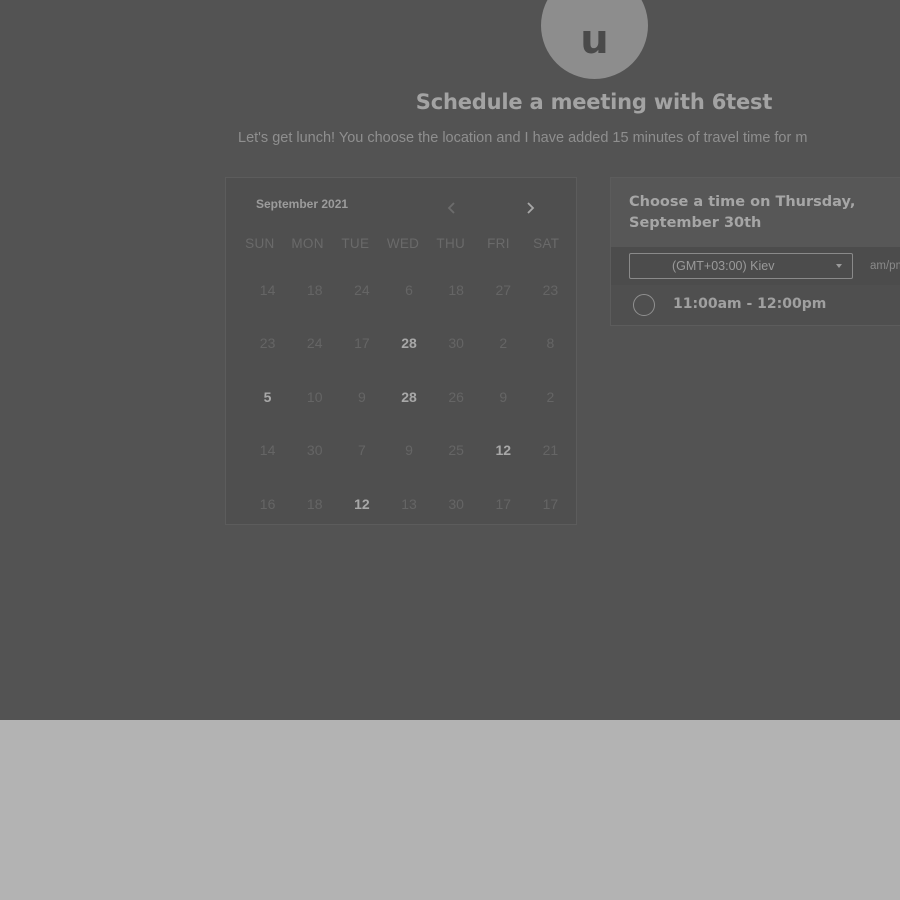 This screenshot has height=900, width=900. I want to click on page-title: Schedule a meeting with 6test, so click(594, 102).